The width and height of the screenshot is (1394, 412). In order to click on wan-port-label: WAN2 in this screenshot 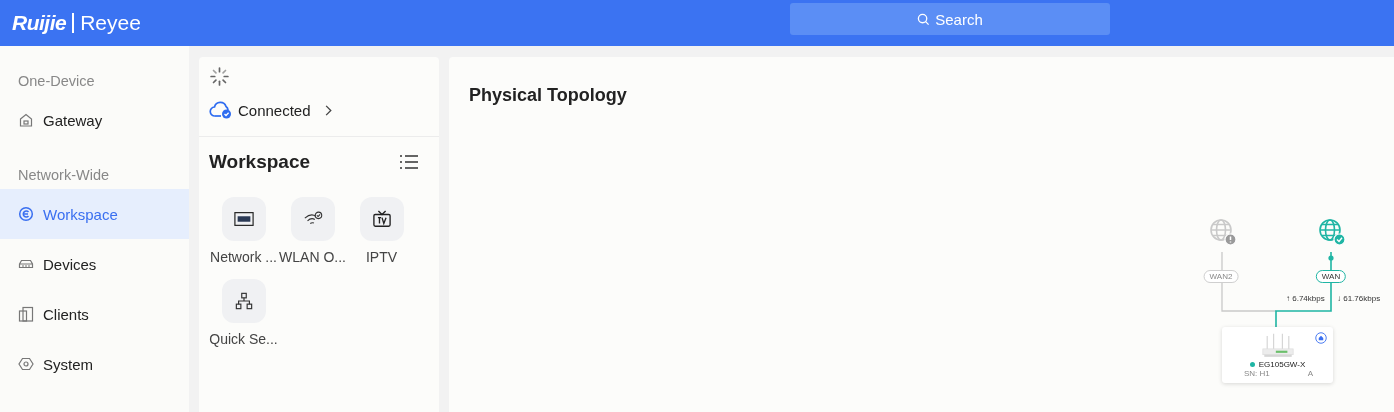, I will do `click(1221, 276)`.